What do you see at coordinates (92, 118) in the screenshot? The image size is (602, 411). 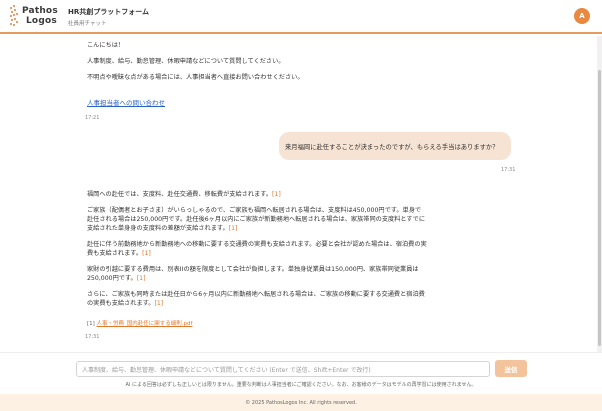 I see `greeting-timestamp: 17:21` at bounding box center [92, 118].